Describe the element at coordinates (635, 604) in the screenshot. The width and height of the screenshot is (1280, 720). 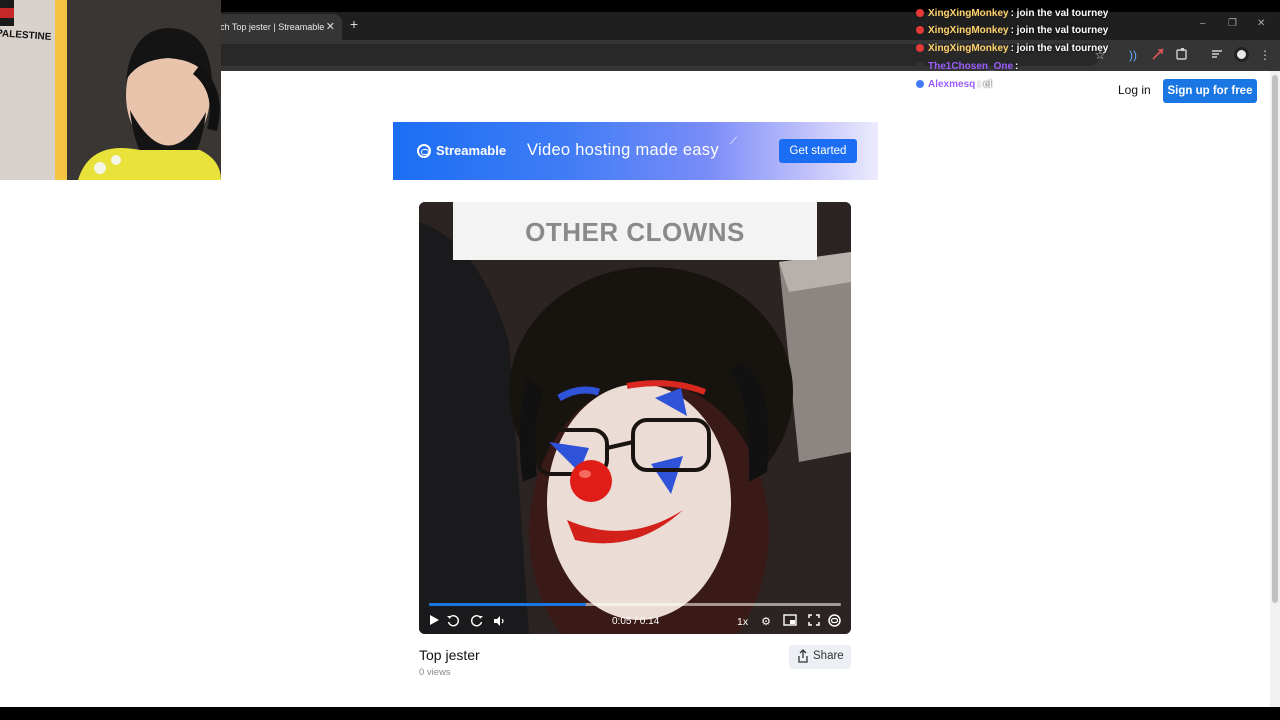
I see `progress-bar` at that location.